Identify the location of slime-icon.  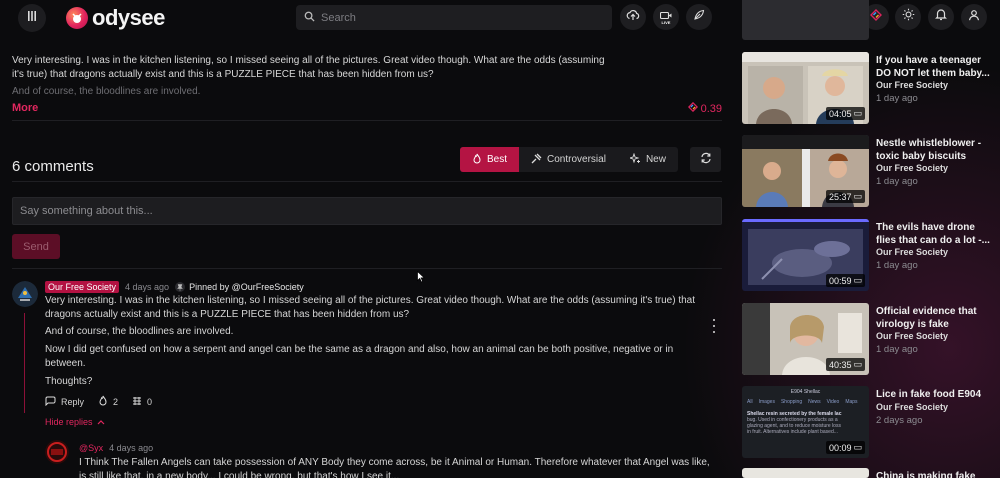
(137, 402).